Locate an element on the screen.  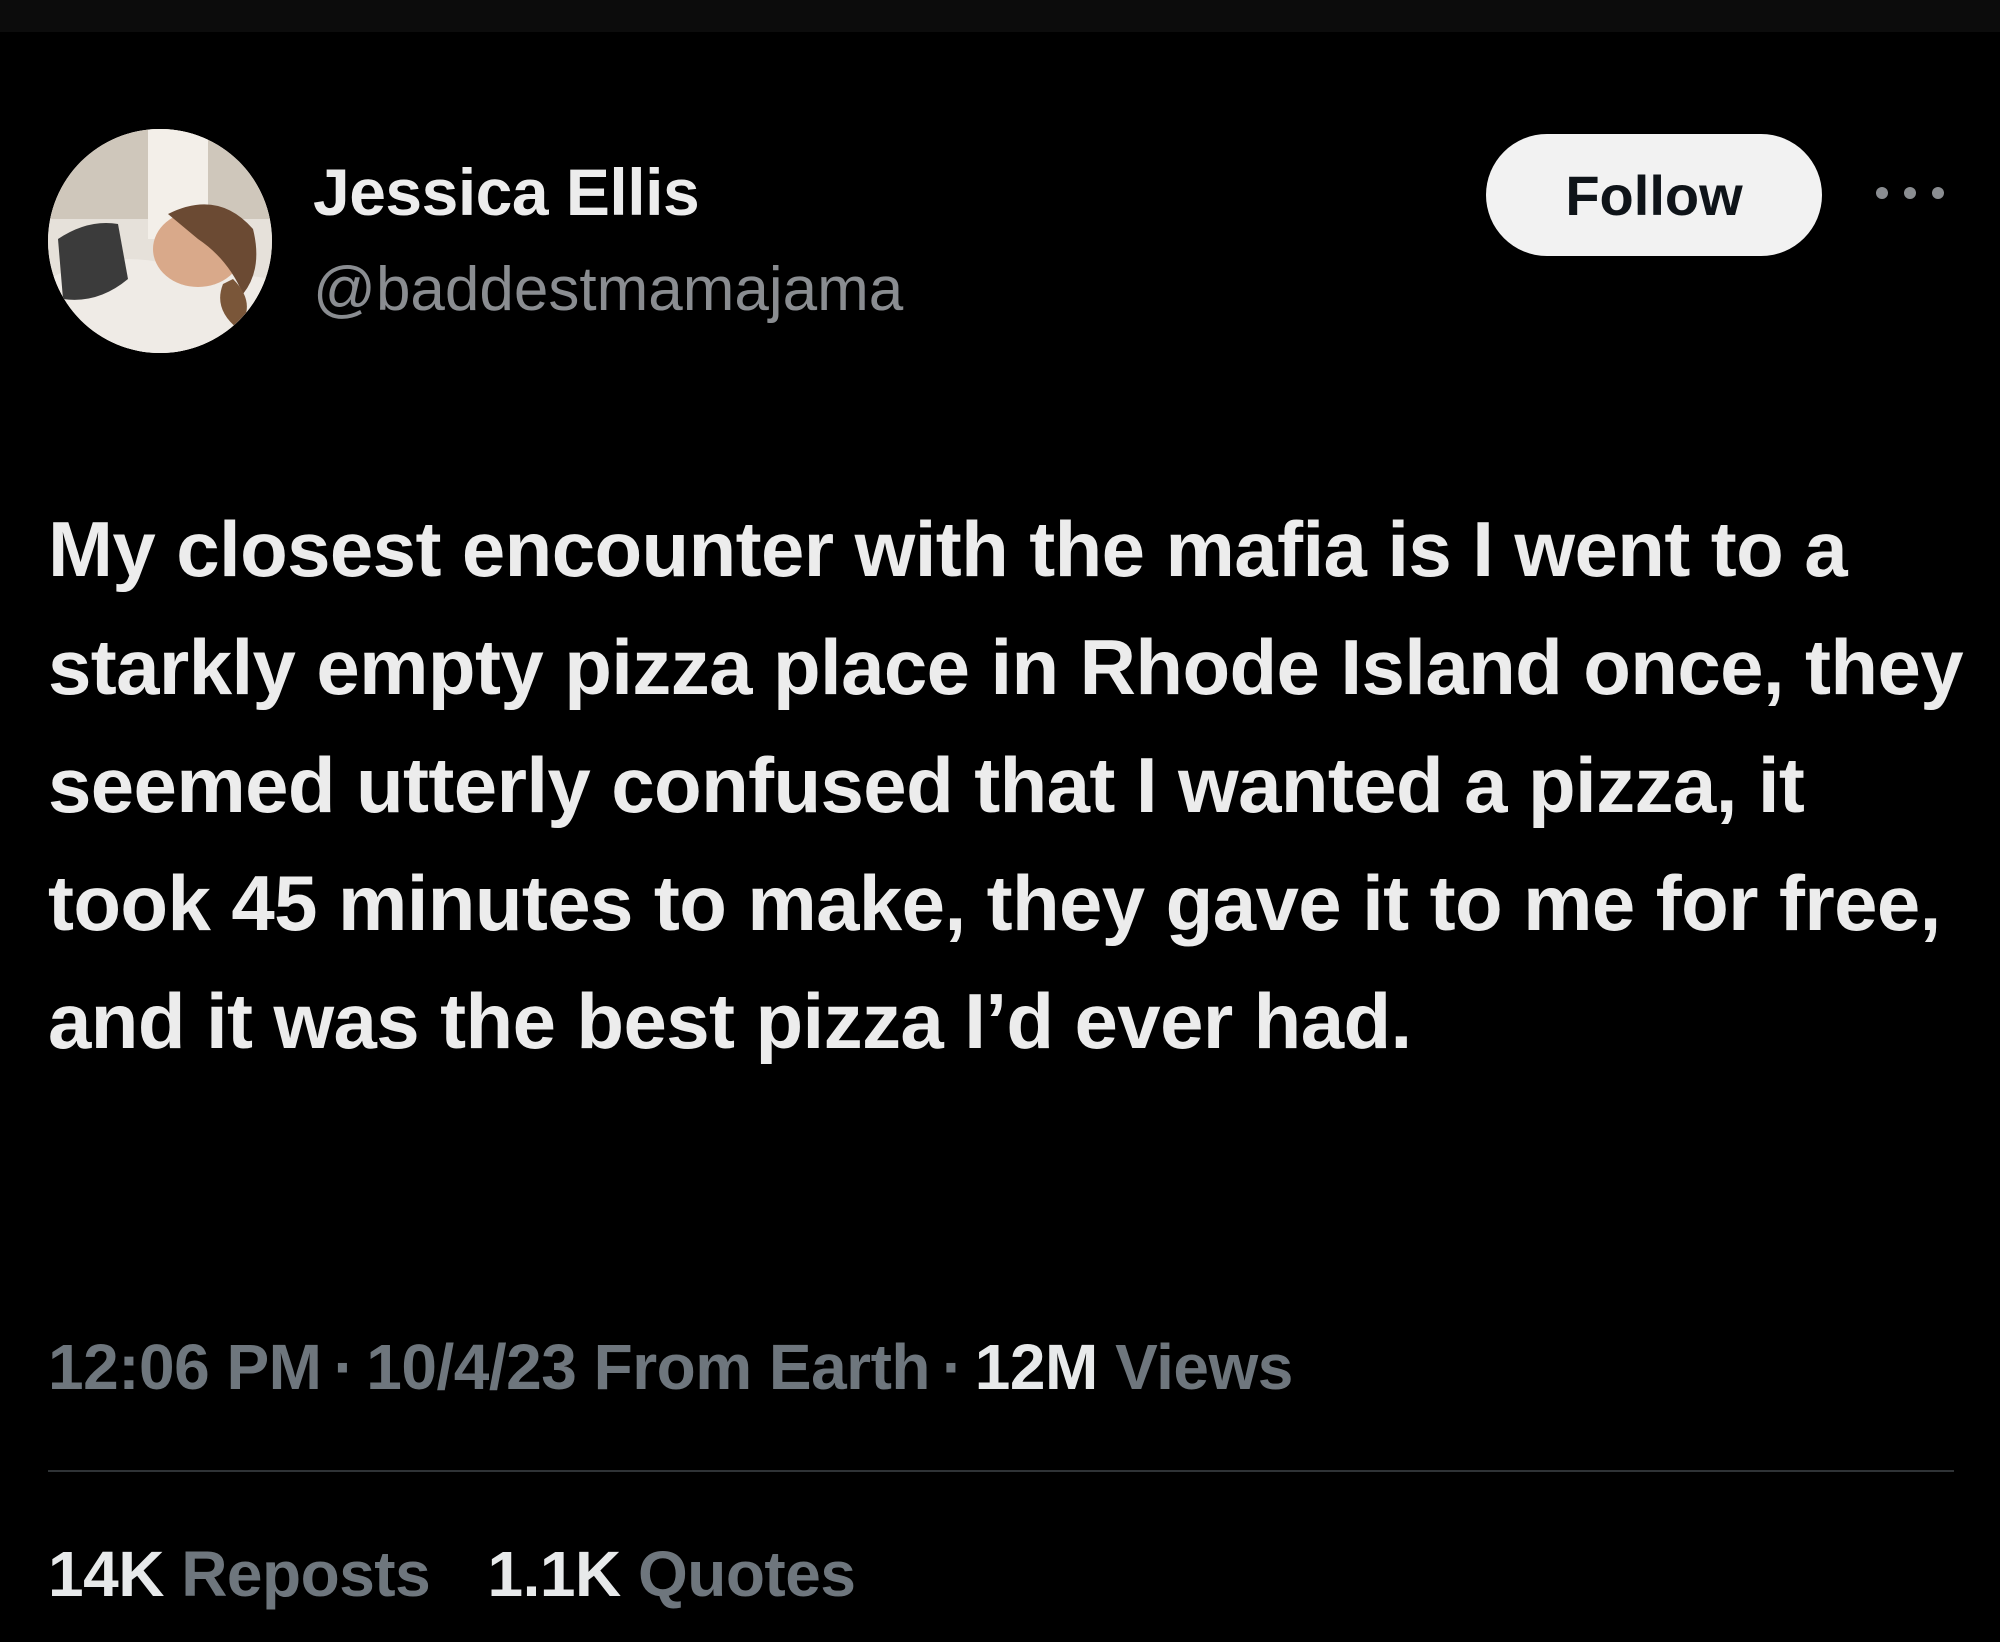
tweet-time: 12:06 PM is located at coordinates (185, 1367).